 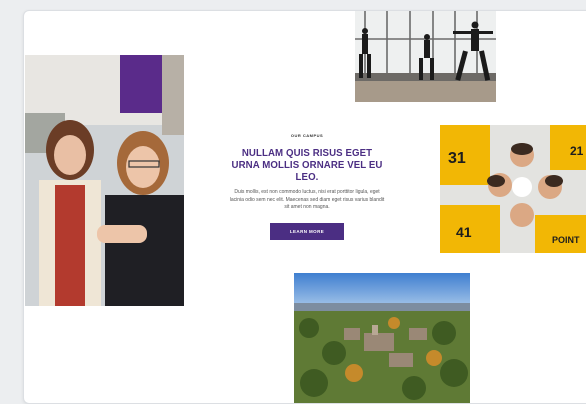 What do you see at coordinates (382, 338) in the screenshot?
I see `campus-aerial-photo` at bounding box center [382, 338].